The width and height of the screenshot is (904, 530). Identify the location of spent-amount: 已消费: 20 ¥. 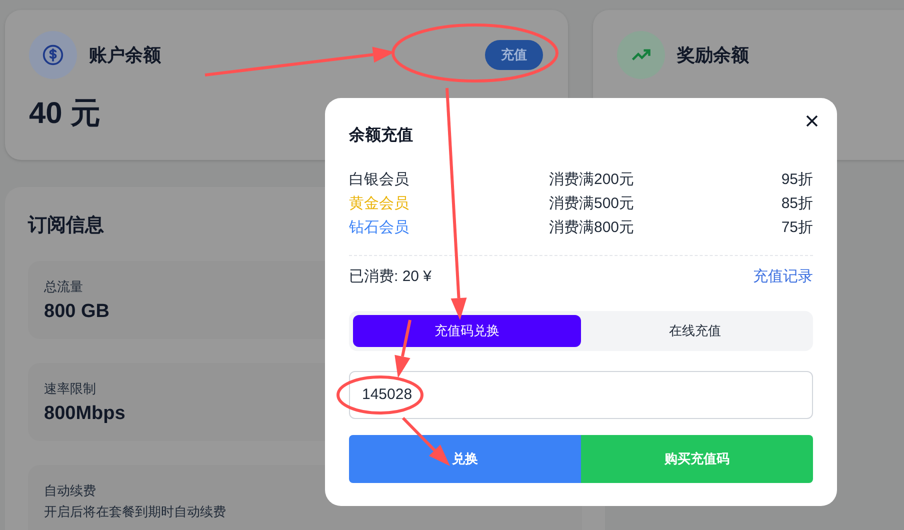
(390, 277).